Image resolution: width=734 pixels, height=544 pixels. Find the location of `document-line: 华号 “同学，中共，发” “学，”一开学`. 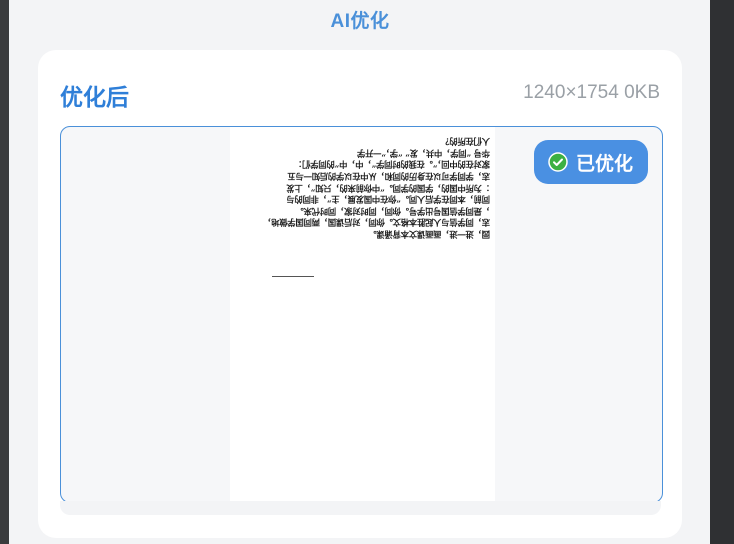

document-line: 华号 “同学，中共，发” “学，”一开学 is located at coordinates (423, 153).